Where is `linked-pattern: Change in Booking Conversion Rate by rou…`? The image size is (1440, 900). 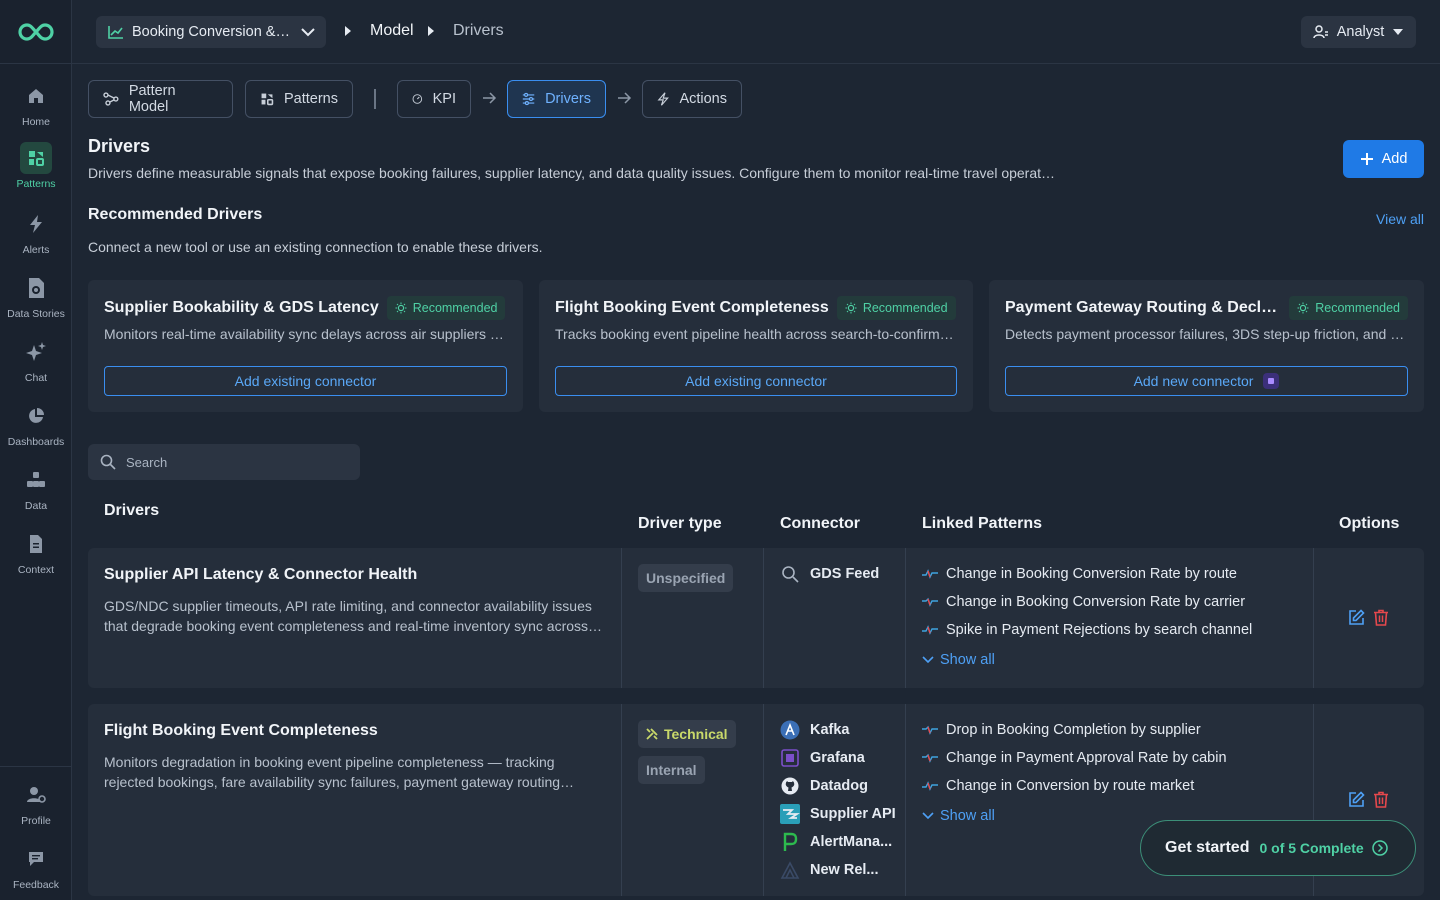 linked-pattern: Change in Booking Conversion Rate by rou… is located at coordinates (1079, 574).